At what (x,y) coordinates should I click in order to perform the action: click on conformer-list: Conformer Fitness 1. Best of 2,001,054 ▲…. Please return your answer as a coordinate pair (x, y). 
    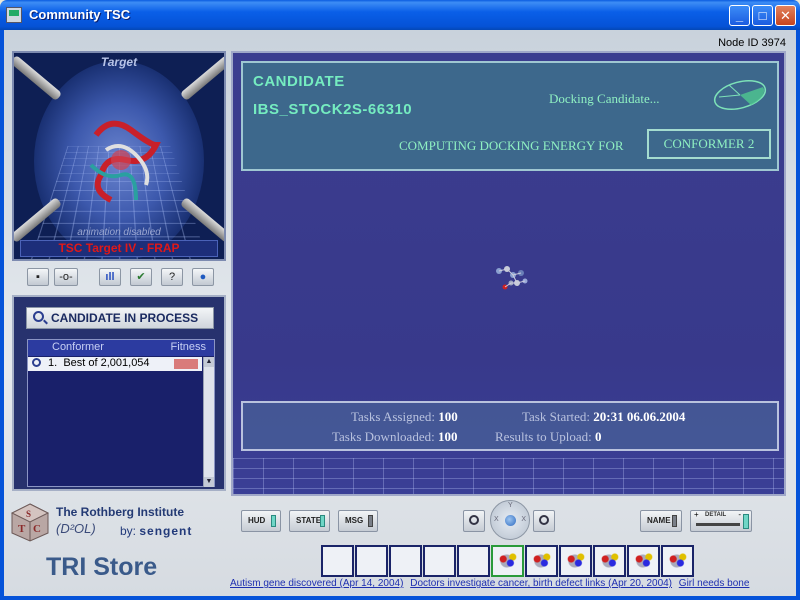
    Looking at the image, I should click on (121, 413).